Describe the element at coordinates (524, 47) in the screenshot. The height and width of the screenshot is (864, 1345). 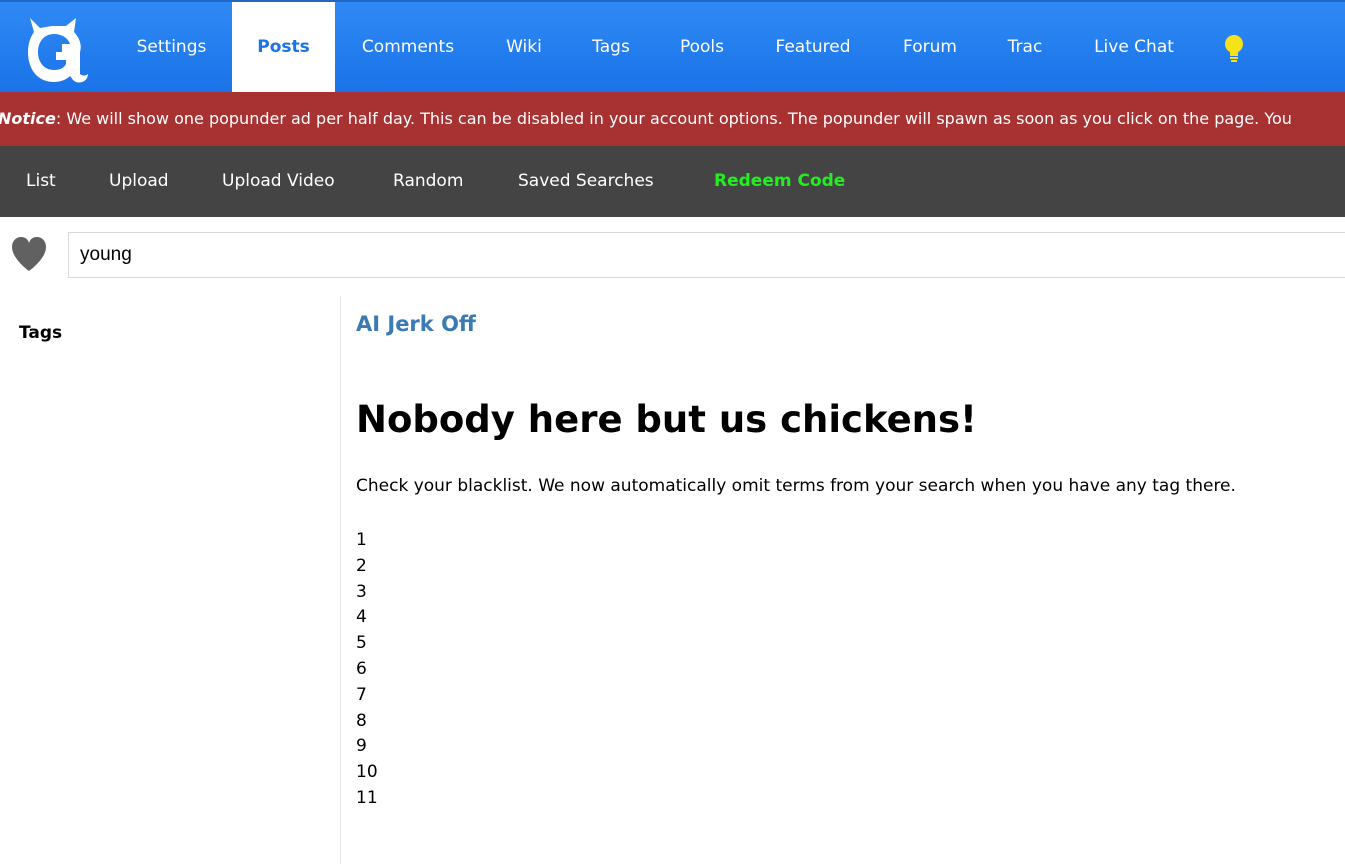
I see `tab-wiki: Wiki` at that location.